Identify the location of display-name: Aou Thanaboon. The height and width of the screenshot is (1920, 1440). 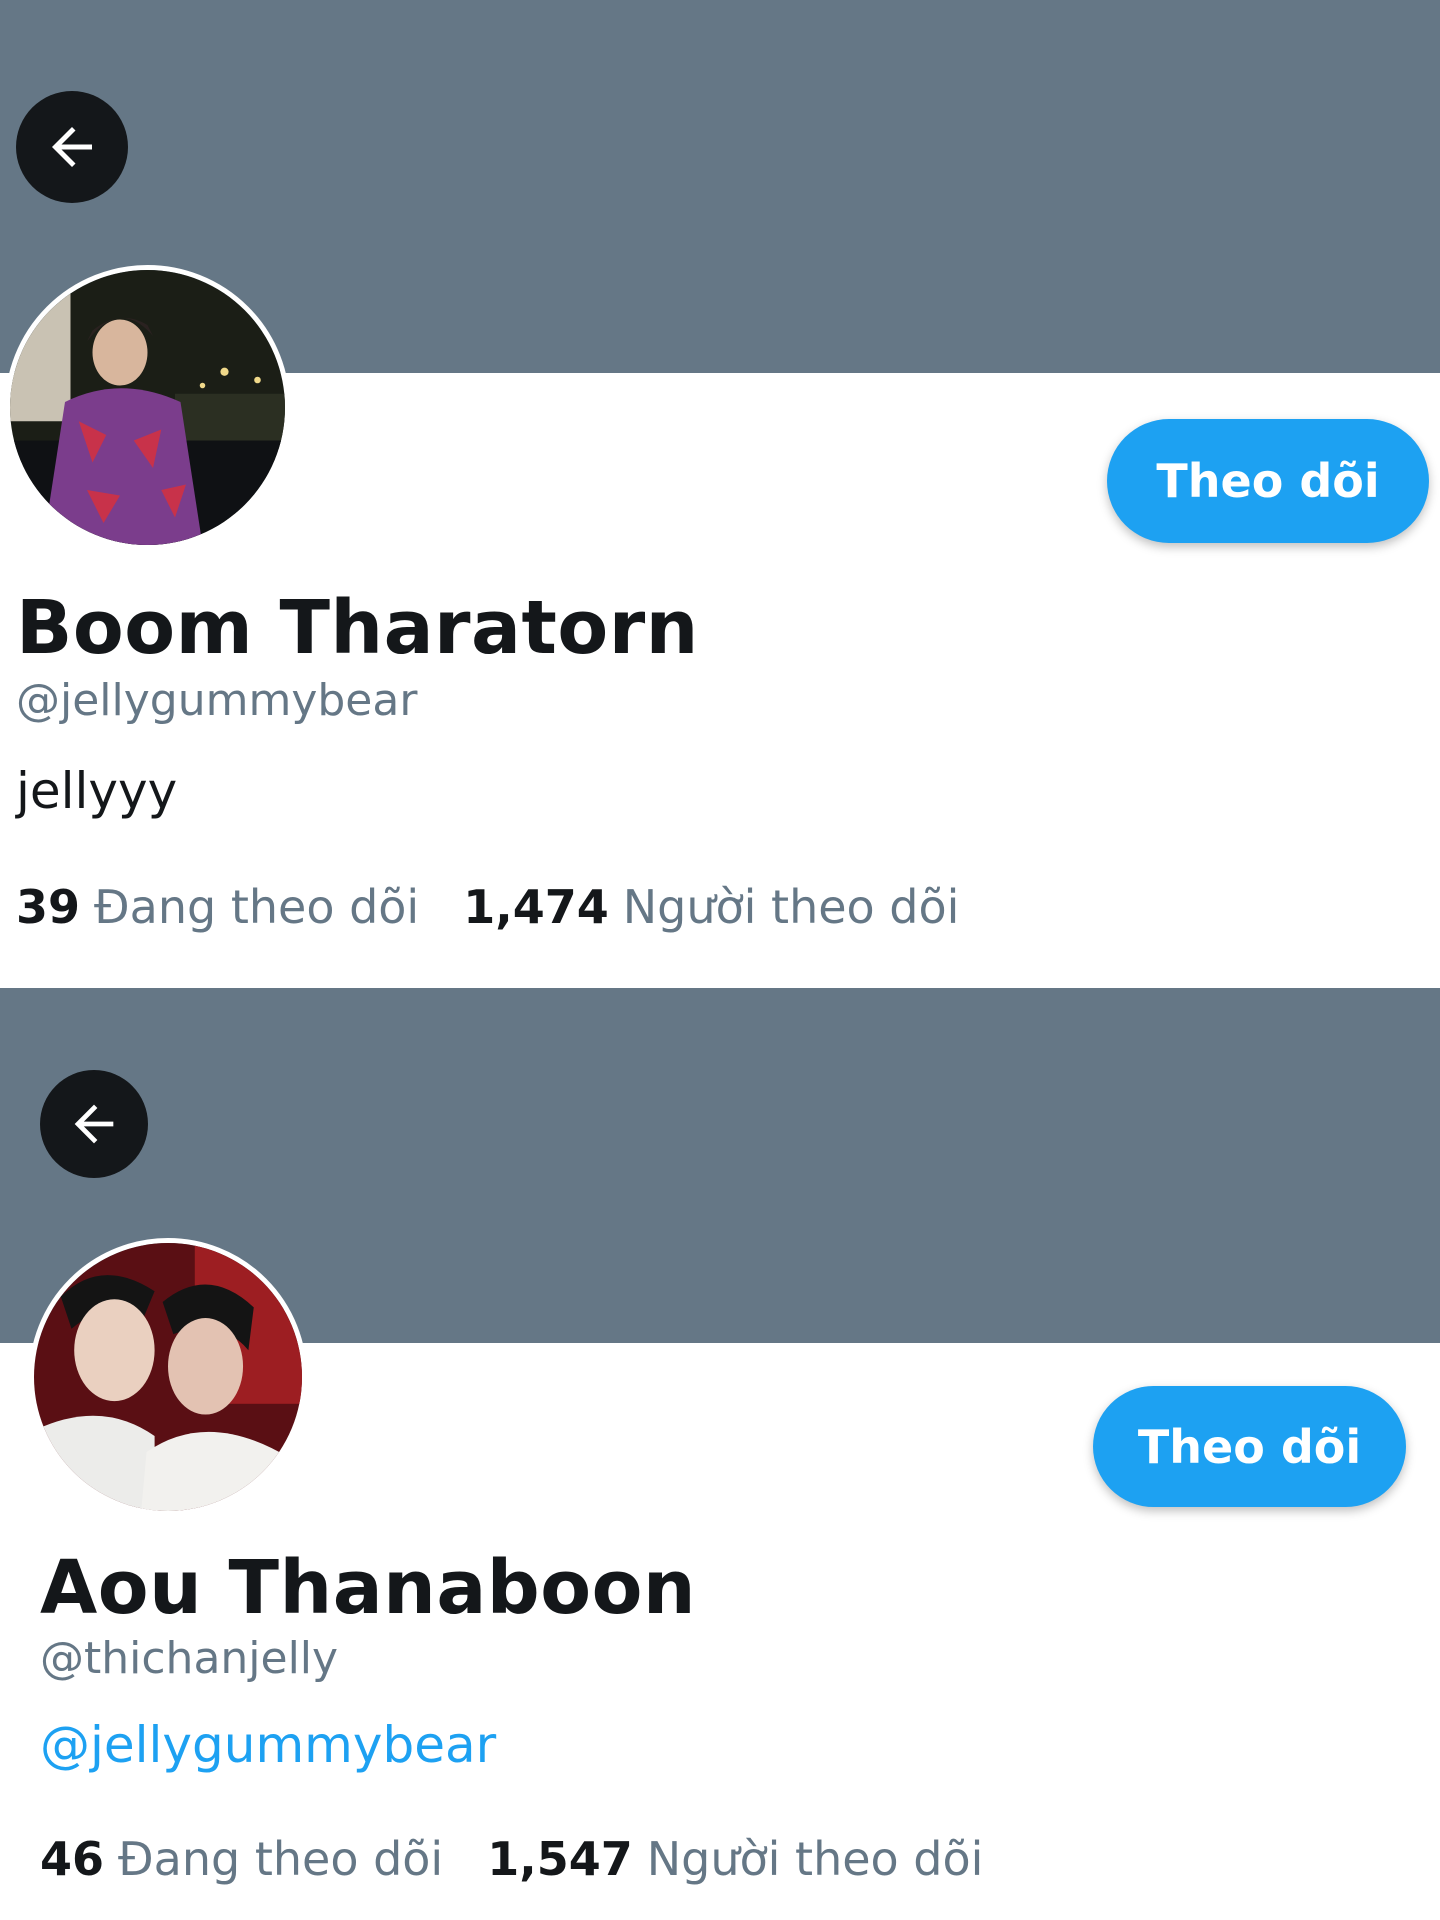
(368, 1588).